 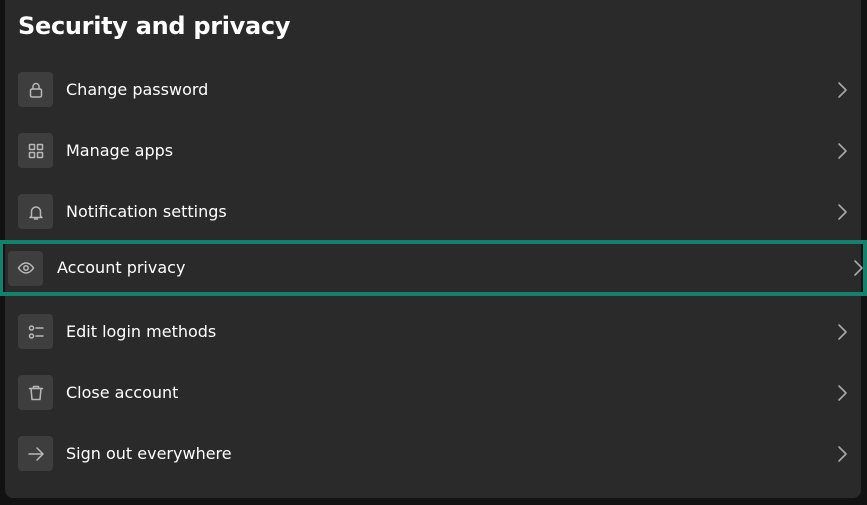 What do you see at coordinates (149, 453) in the screenshot?
I see `settings-item-label: Sign out everywhere` at bounding box center [149, 453].